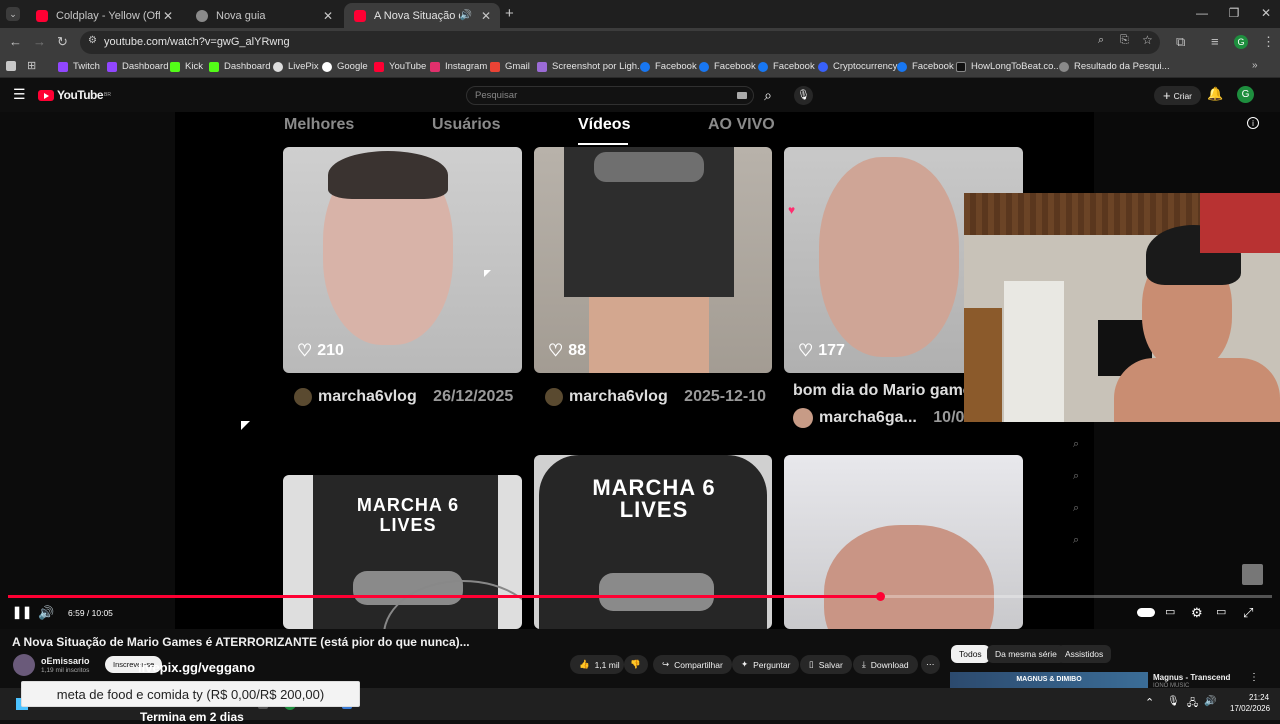 The width and height of the screenshot is (1280, 724). Describe the element at coordinates (74, 95) in the screenshot. I see `youtube-logo: YouTube BR` at that location.